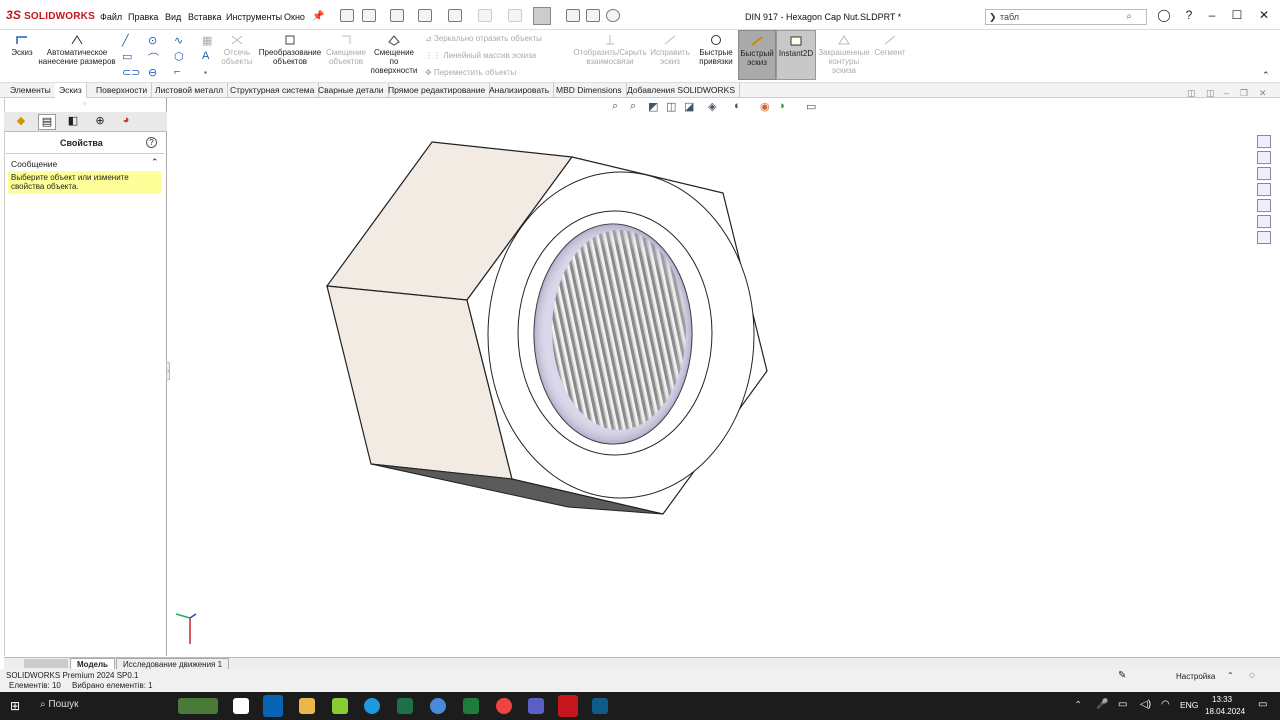  What do you see at coordinates (397, 15) in the screenshot?
I see `open-icon` at bounding box center [397, 15].